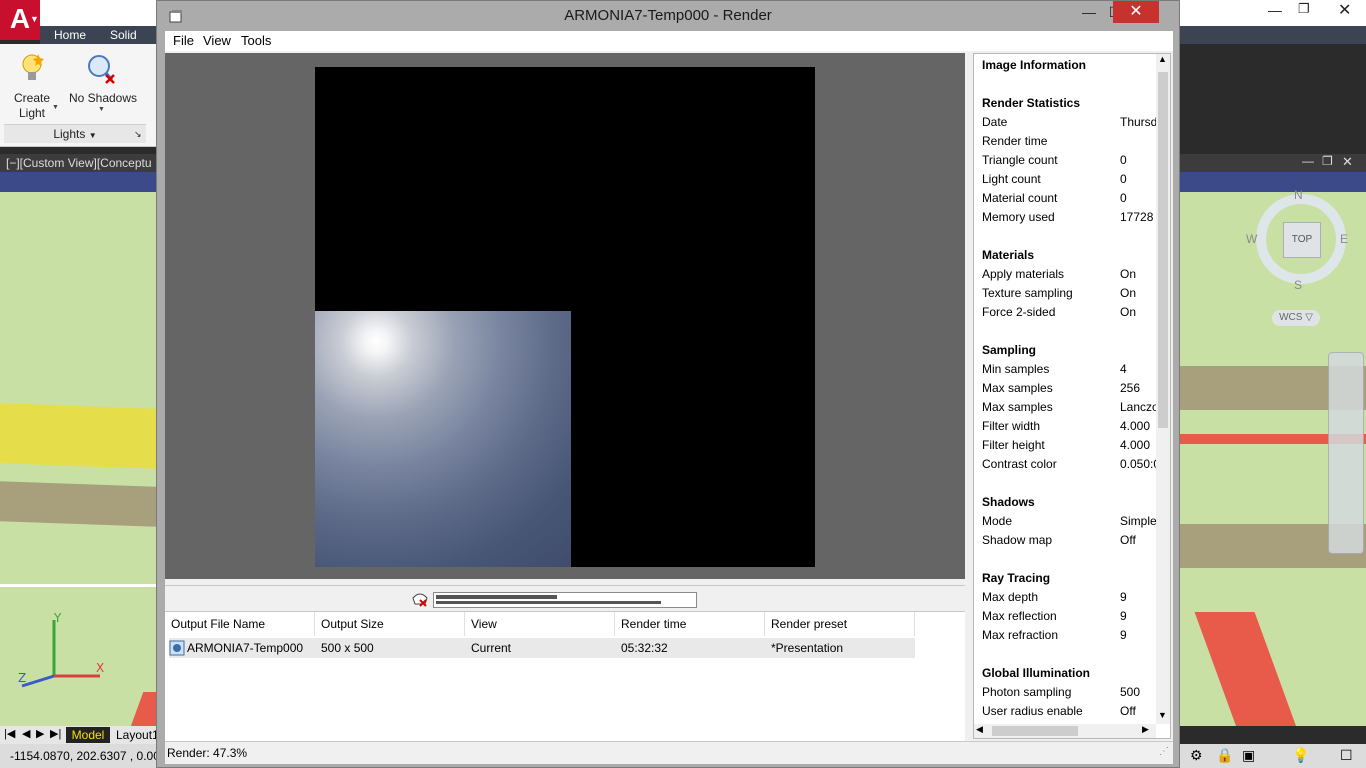 This screenshot has height=768, width=1366. What do you see at coordinates (1302, 240) in the screenshot?
I see `viewcube-top-face: TOP` at bounding box center [1302, 240].